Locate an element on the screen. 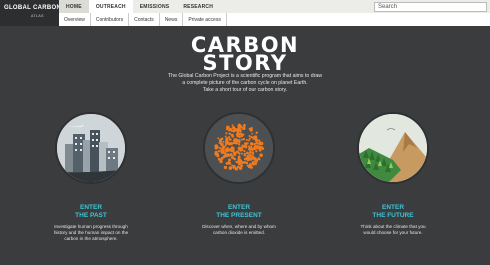 The width and height of the screenshot is (490, 265). subnav-overview: Overview is located at coordinates (75, 19).